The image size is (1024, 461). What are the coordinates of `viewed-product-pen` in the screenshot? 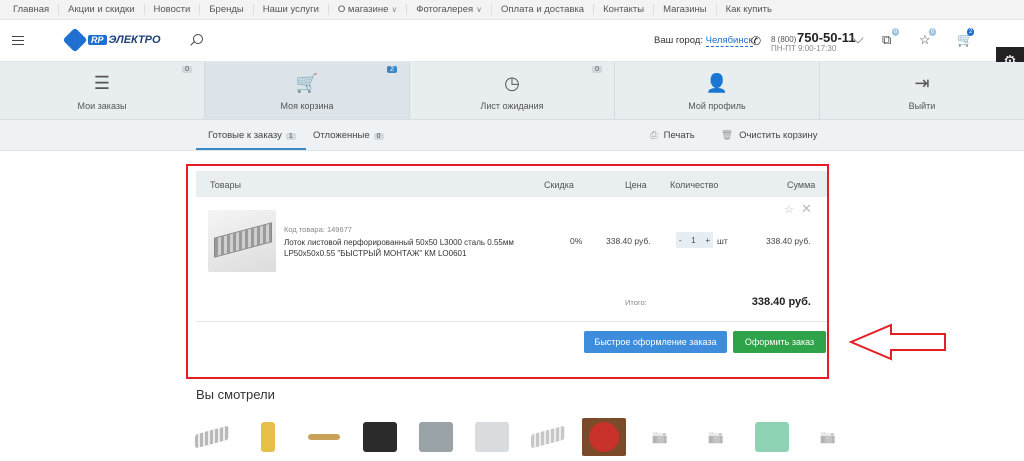 It's located at (324, 437).